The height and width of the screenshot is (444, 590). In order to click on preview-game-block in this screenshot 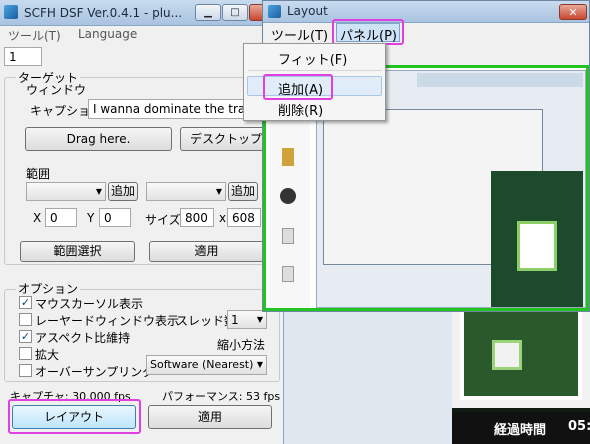, I will do `click(537, 246)`.